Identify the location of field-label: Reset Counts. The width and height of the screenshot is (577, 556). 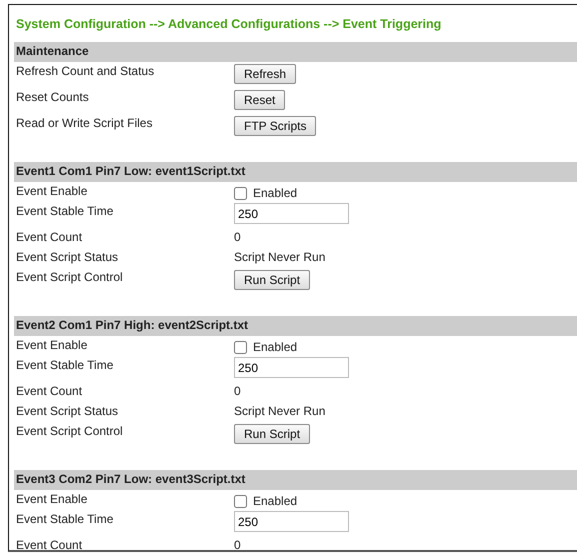
(53, 96).